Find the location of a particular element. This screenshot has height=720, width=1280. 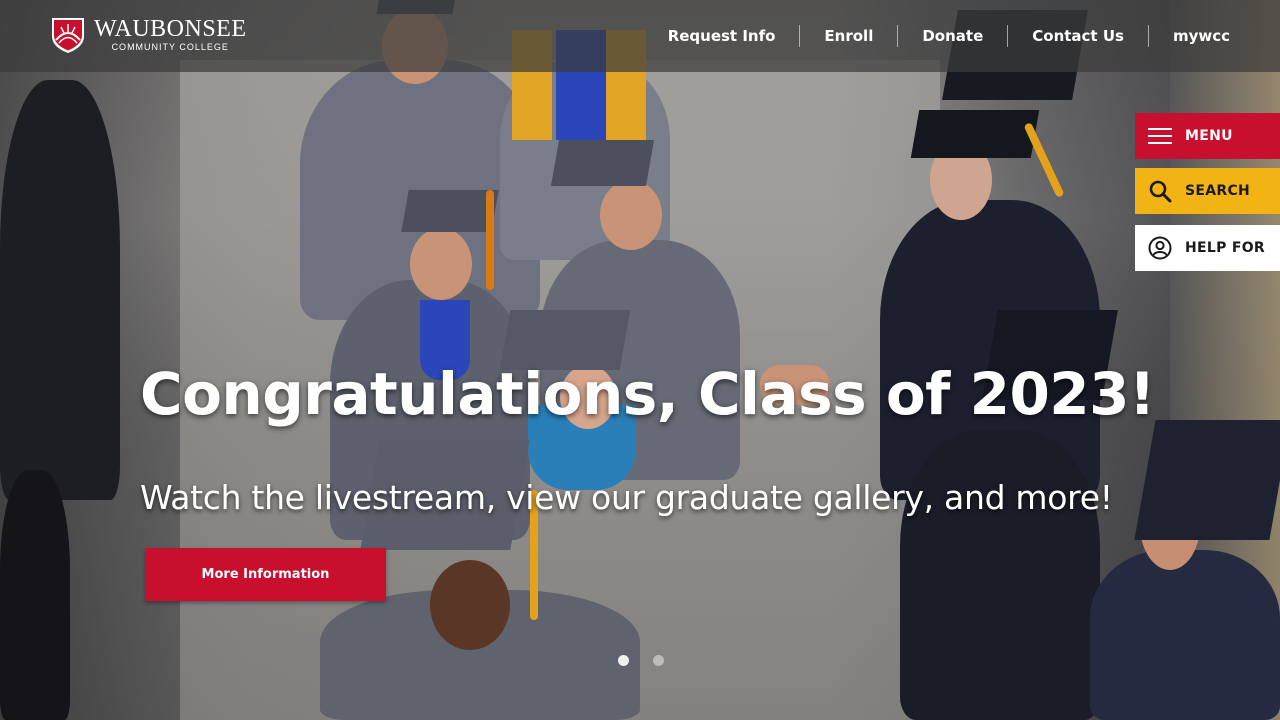

carousel-pagination is located at coordinates (641, 660).